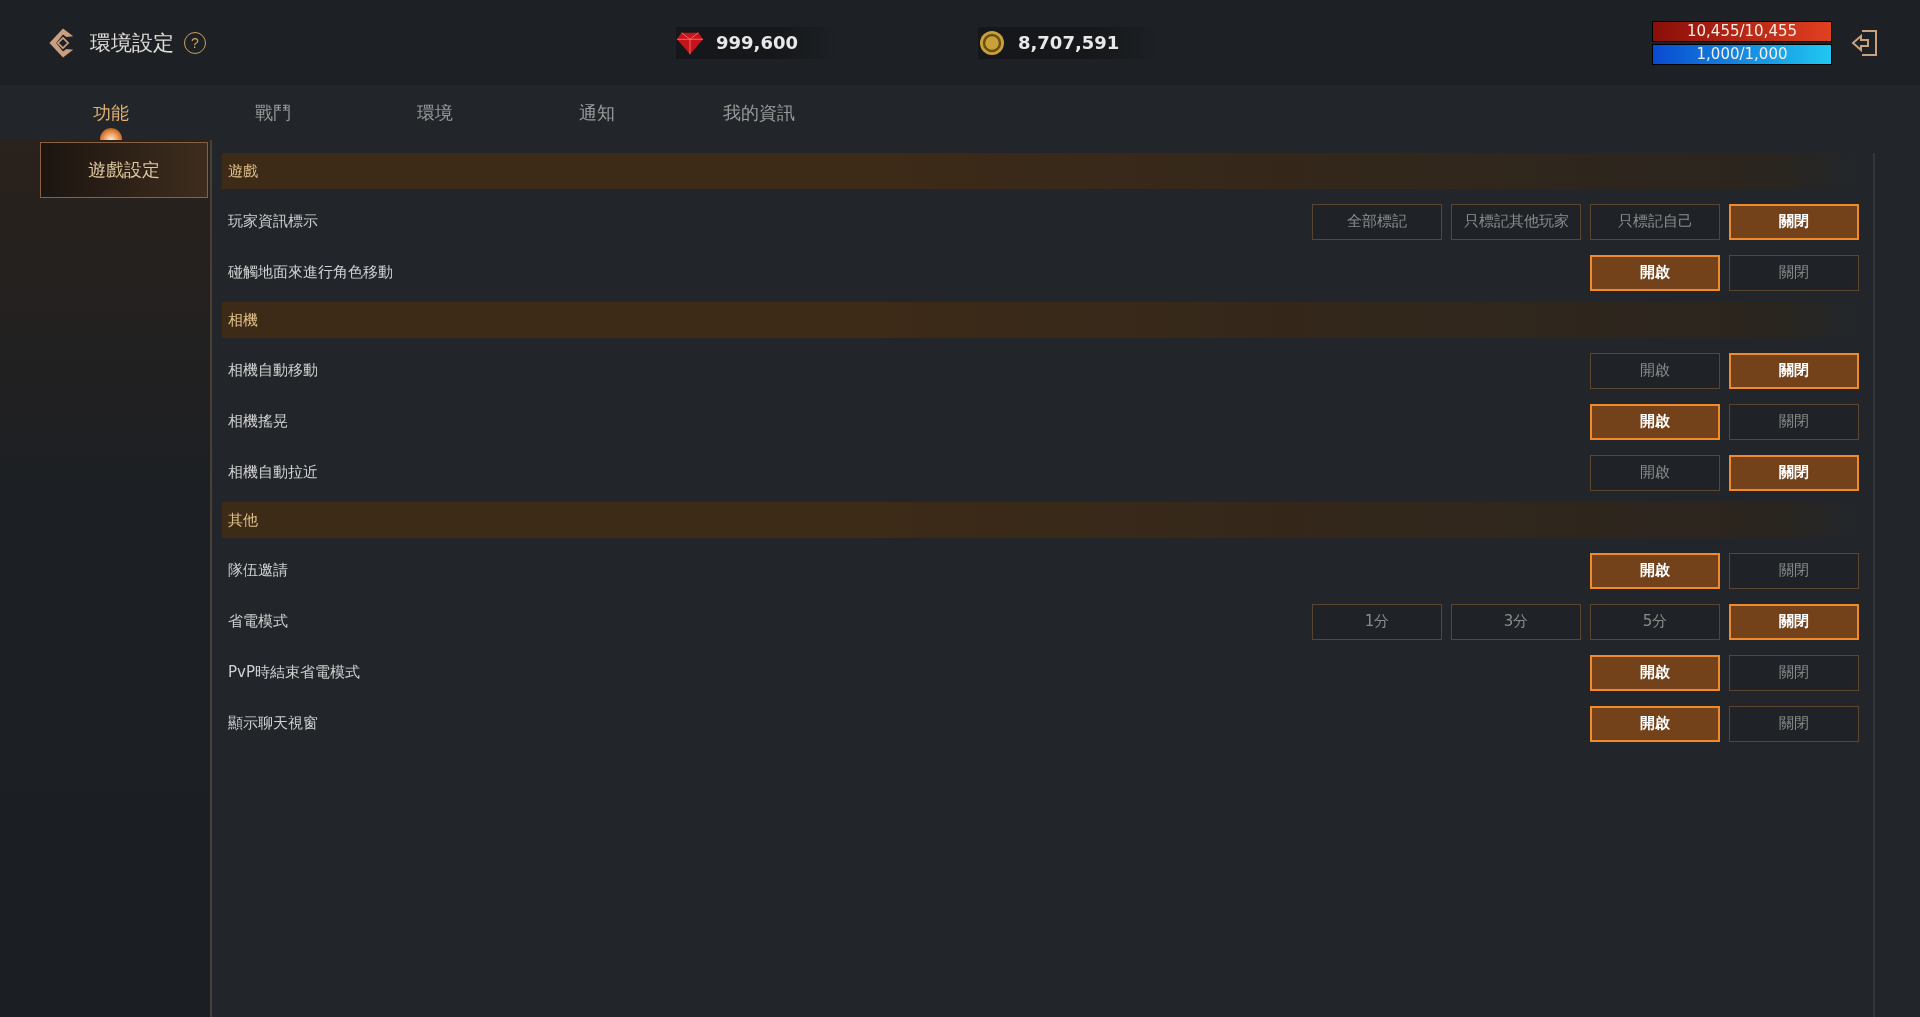 This screenshot has height=1017, width=1920. I want to click on coin-icon, so click(992, 42).